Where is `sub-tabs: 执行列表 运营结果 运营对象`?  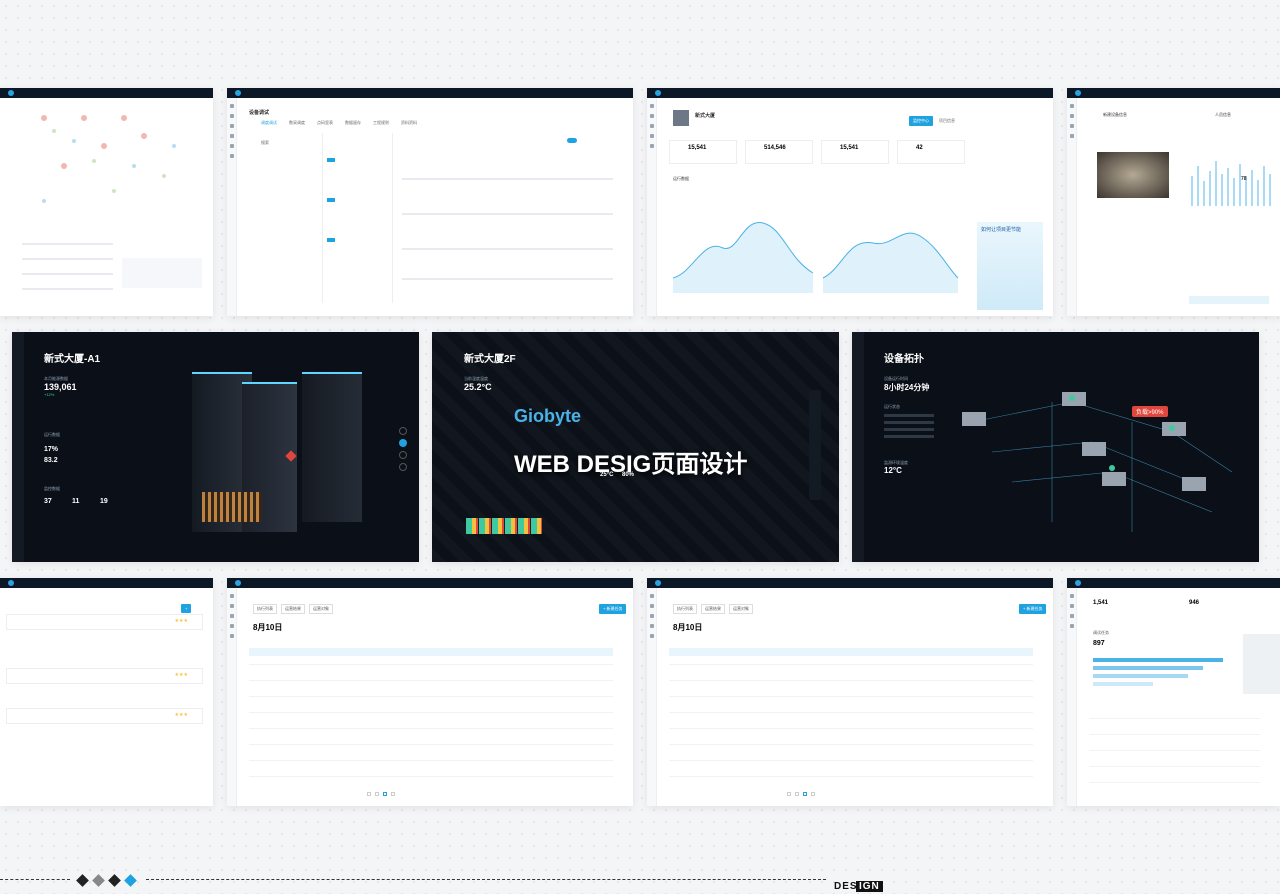 sub-tabs: 执行列表 运营结果 运营对象 is located at coordinates (713, 609).